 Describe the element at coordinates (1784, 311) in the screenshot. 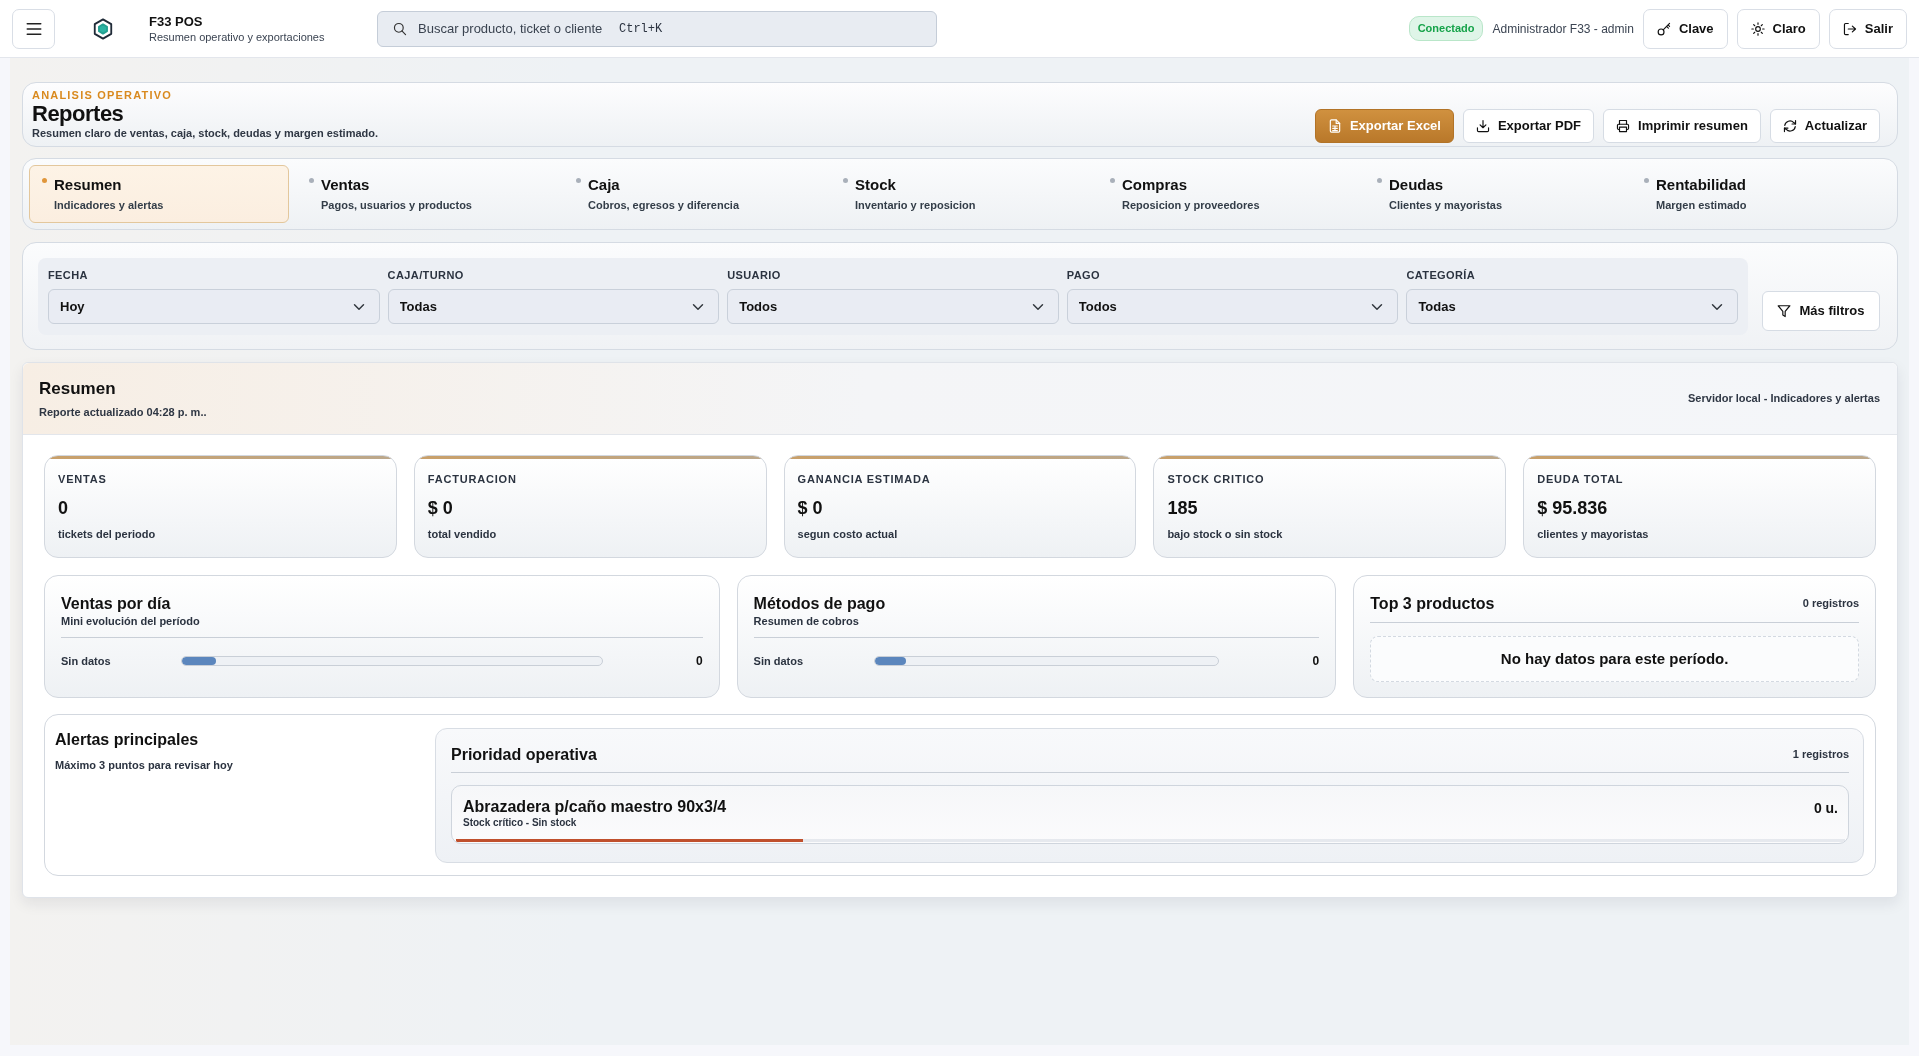

I see `filter-icon` at that location.